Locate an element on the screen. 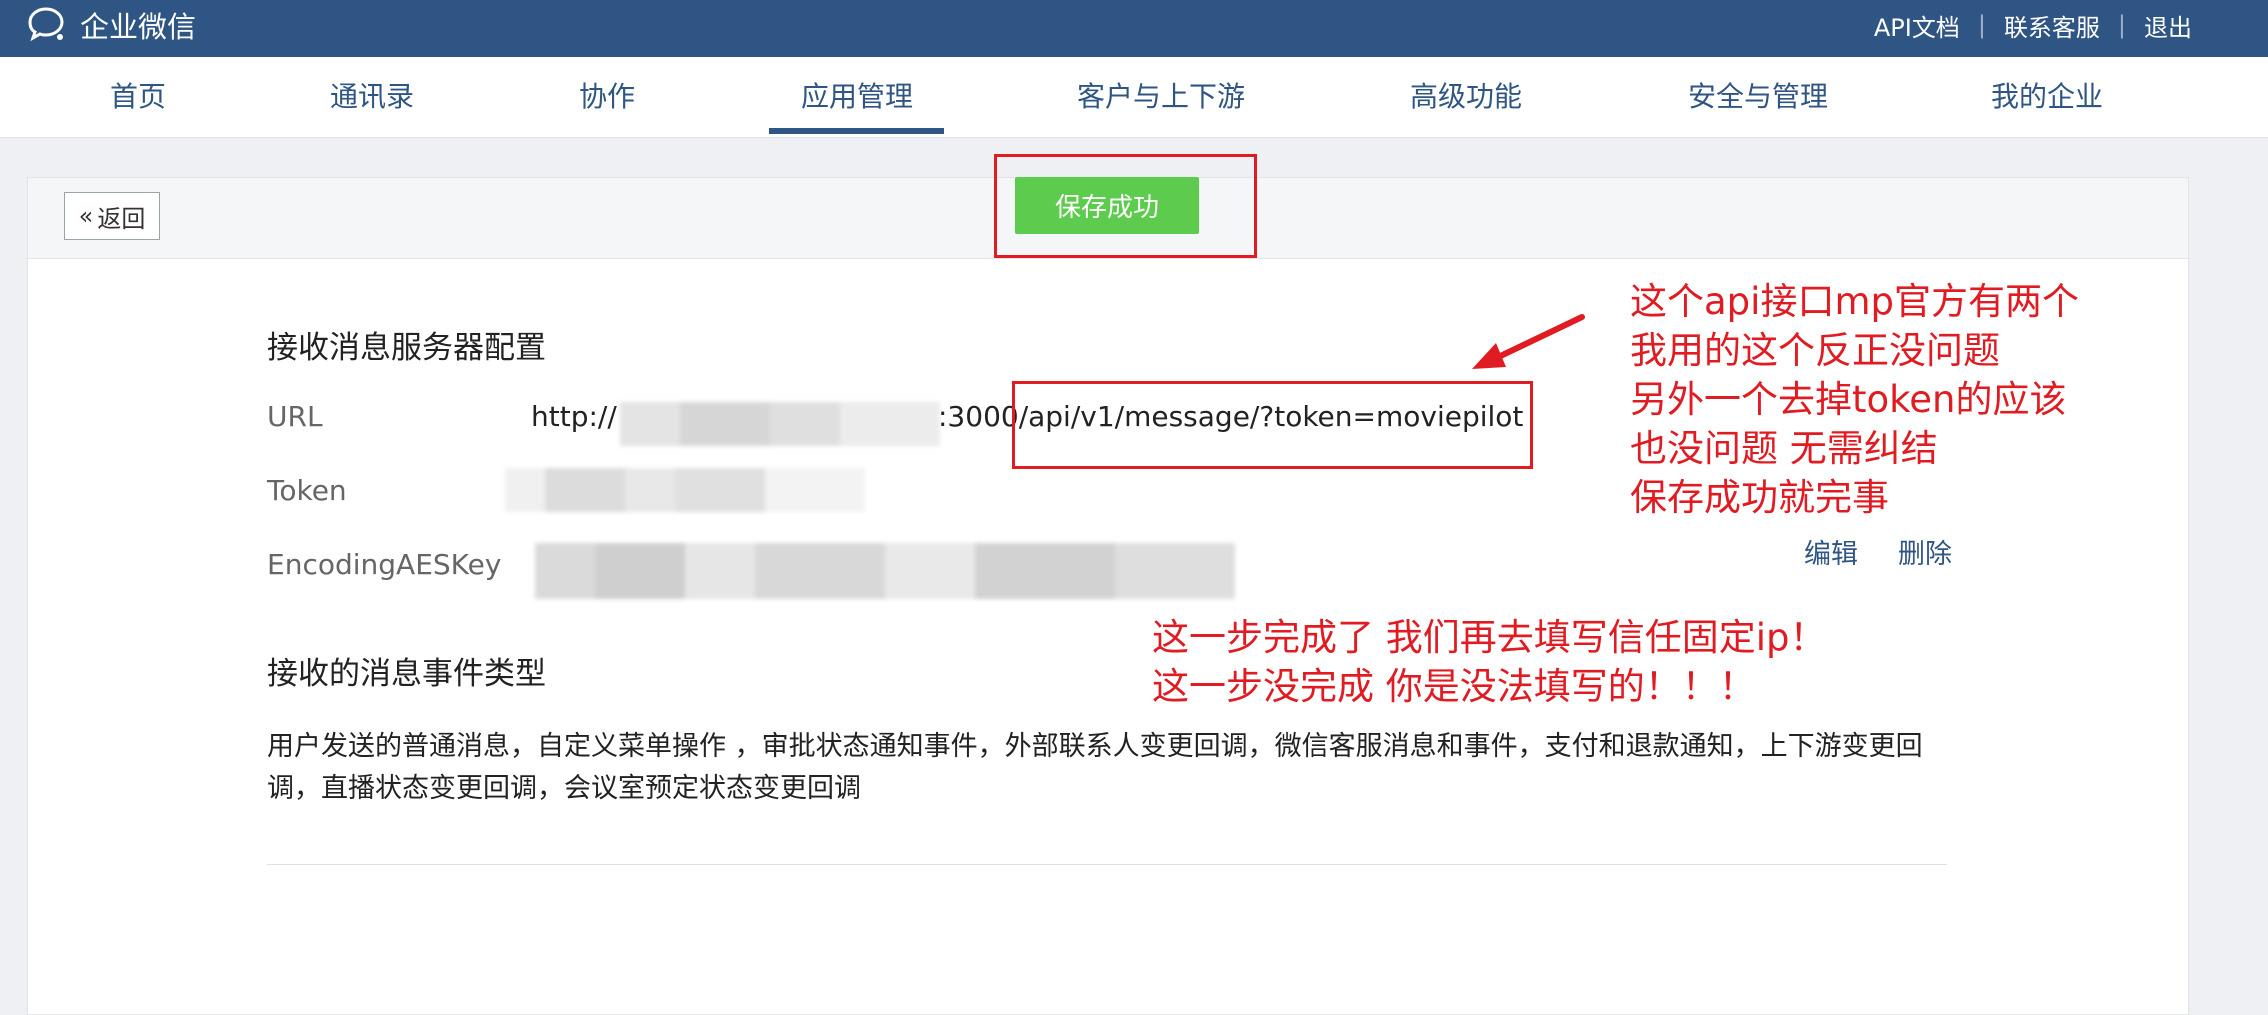 The image size is (2268, 1015). logout-link: 退出 is located at coordinates (2168, 25).